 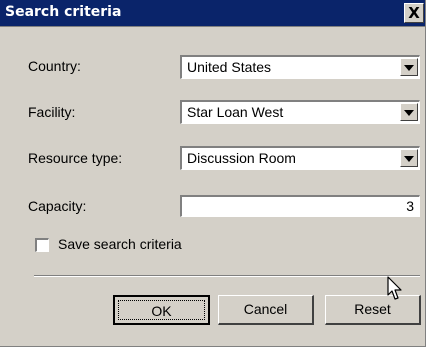 What do you see at coordinates (300, 112) in the screenshot?
I see `facility-select: Star Loan West` at bounding box center [300, 112].